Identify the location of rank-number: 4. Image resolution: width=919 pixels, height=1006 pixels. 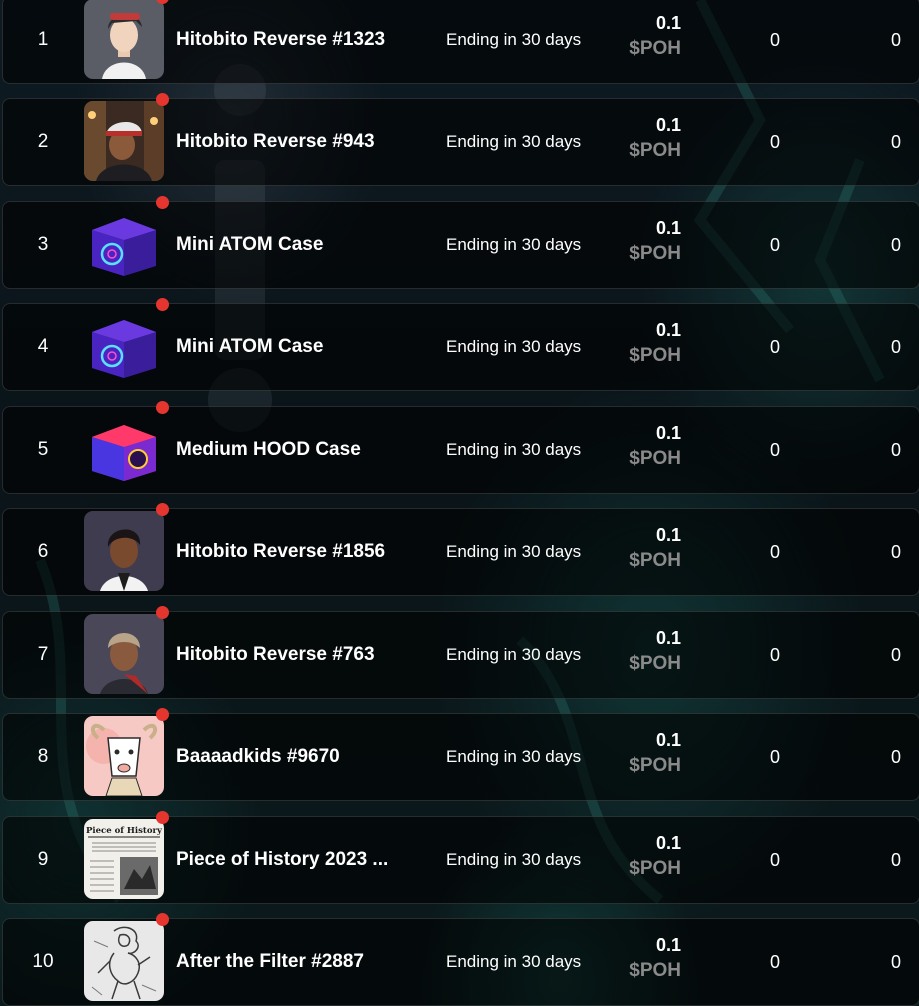
(43, 346).